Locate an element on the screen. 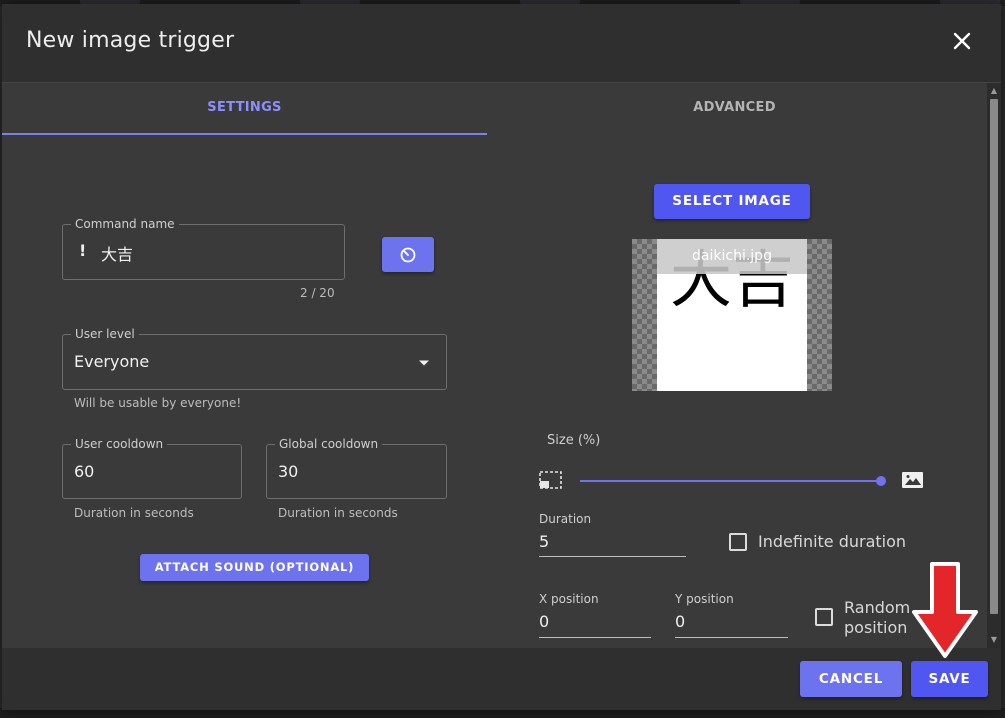  user-level-label: User level is located at coordinates (105, 334).